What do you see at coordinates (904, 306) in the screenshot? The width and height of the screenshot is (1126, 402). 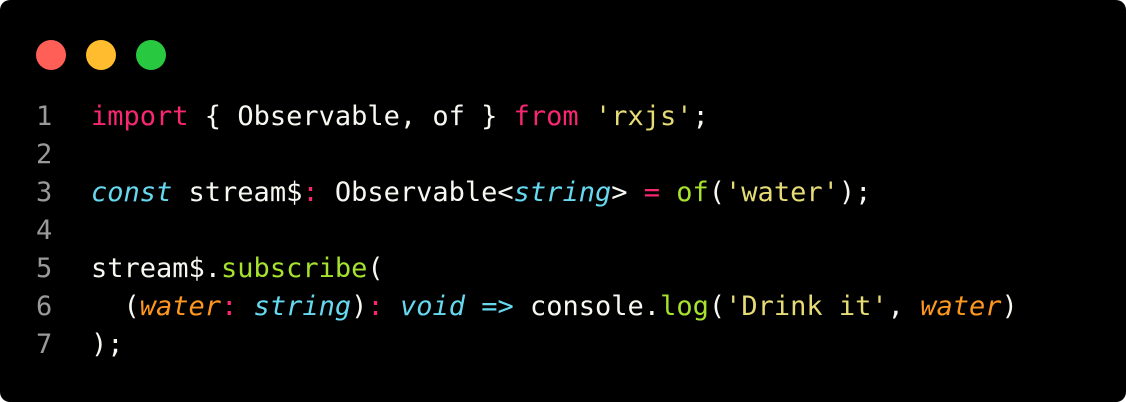 I see `code-token: ,` at bounding box center [904, 306].